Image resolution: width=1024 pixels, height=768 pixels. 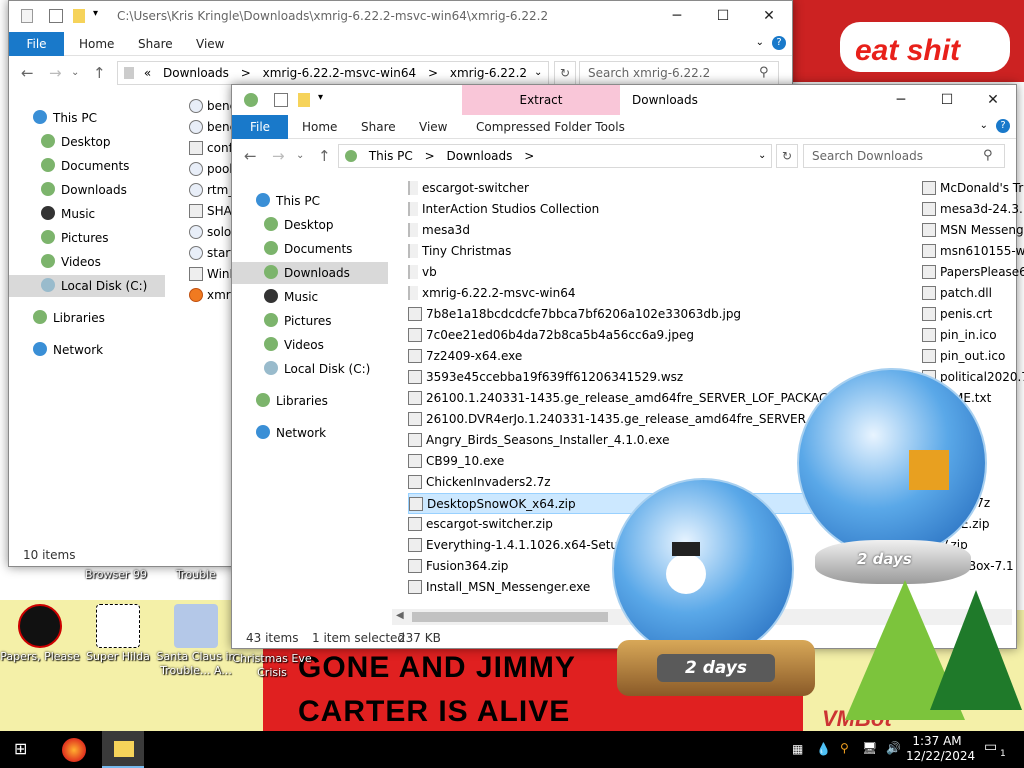 What do you see at coordinates (624, 100) in the screenshot?
I see `title-bar: ▾ Extract Downloads ─ ☐ ✕` at bounding box center [624, 100].